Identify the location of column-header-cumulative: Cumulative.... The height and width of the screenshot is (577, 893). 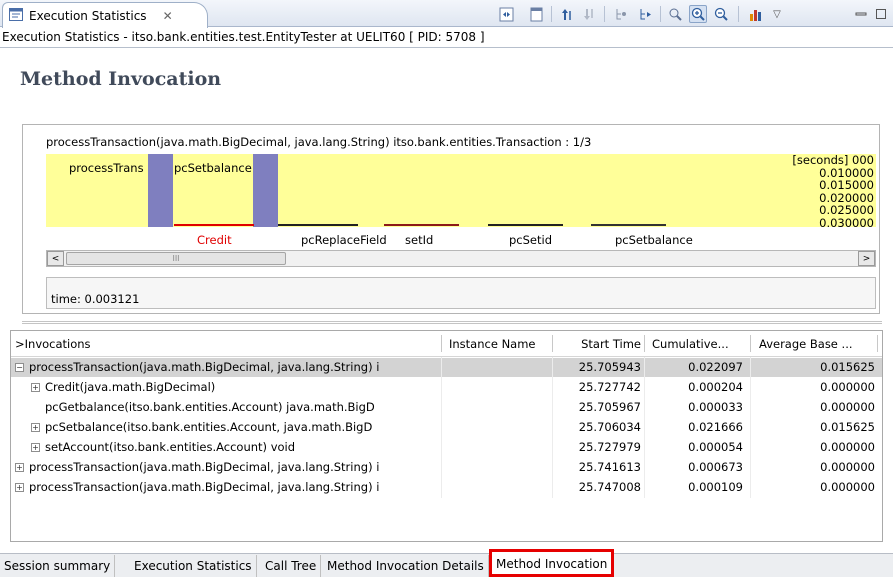
(699, 344).